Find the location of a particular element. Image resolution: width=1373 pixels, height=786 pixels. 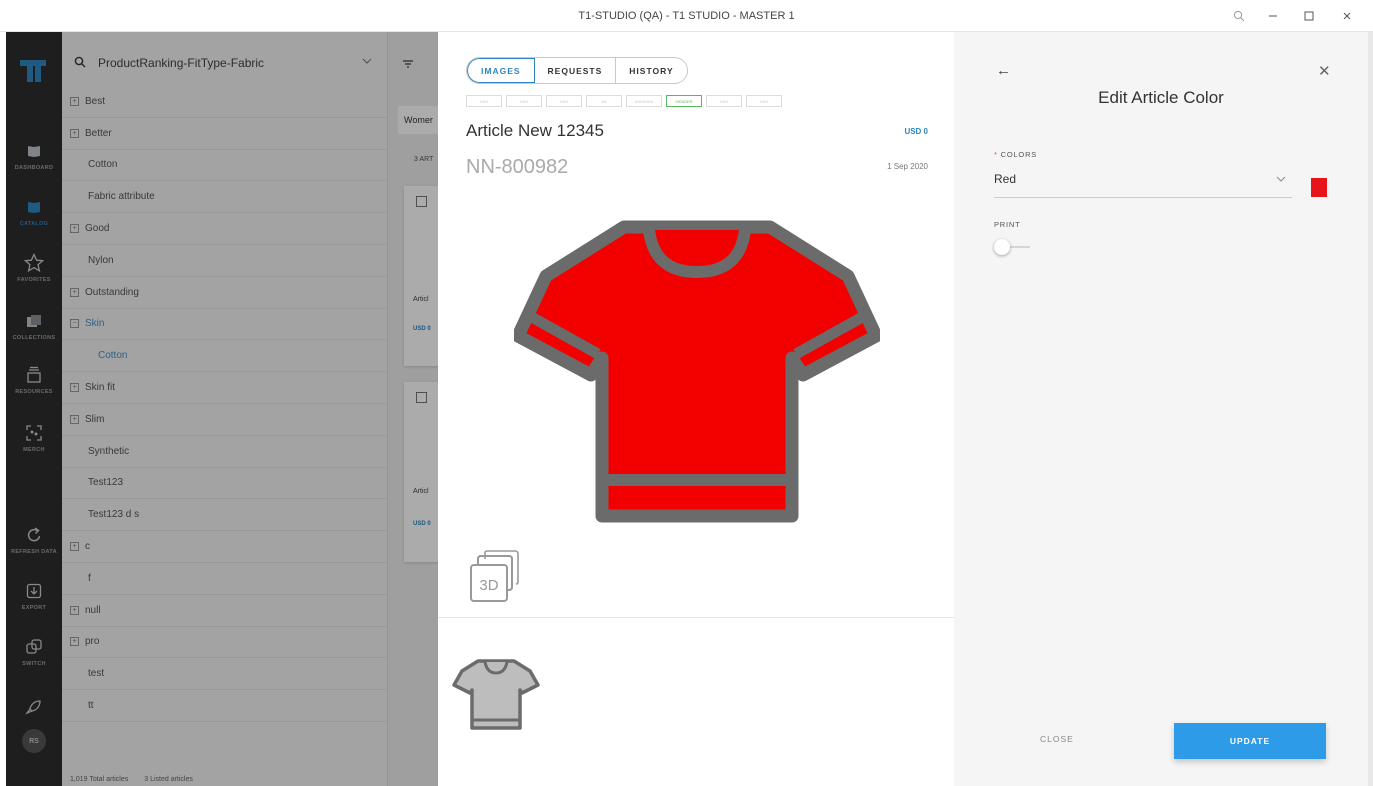

close-button: CLOSE is located at coordinates (1057, 739).